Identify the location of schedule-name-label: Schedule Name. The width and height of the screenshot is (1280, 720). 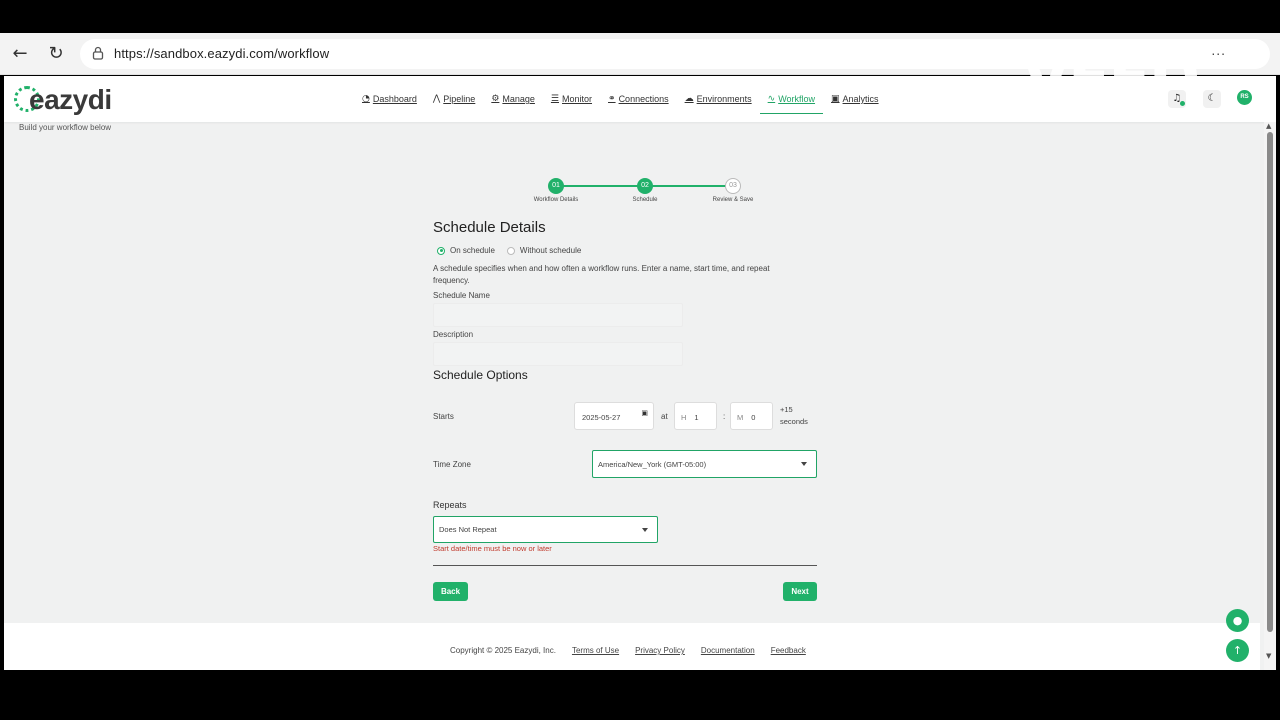
(461, 295).